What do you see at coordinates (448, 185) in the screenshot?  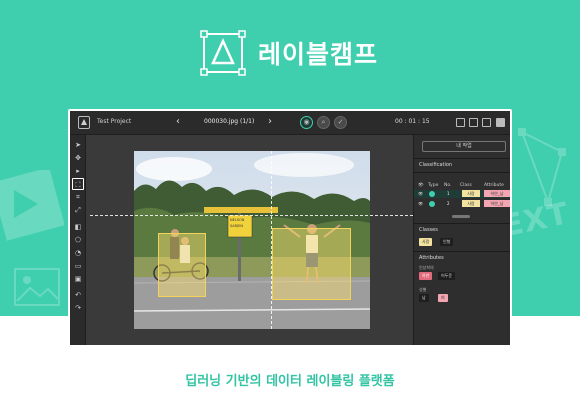 I see `col-no: No.` at bounding box center [448, 185].